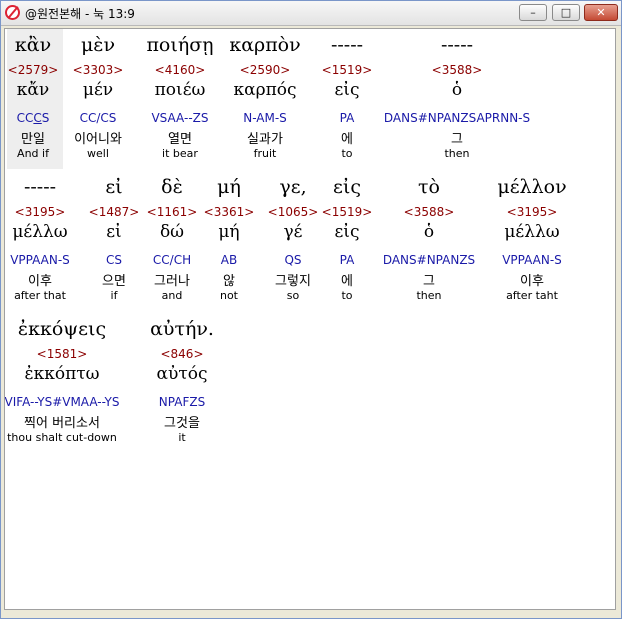  What do you see at coordinates (182, 402) in the screenshot?
I see `word-parse: NPAFZS` at bounding box center [182, 402].